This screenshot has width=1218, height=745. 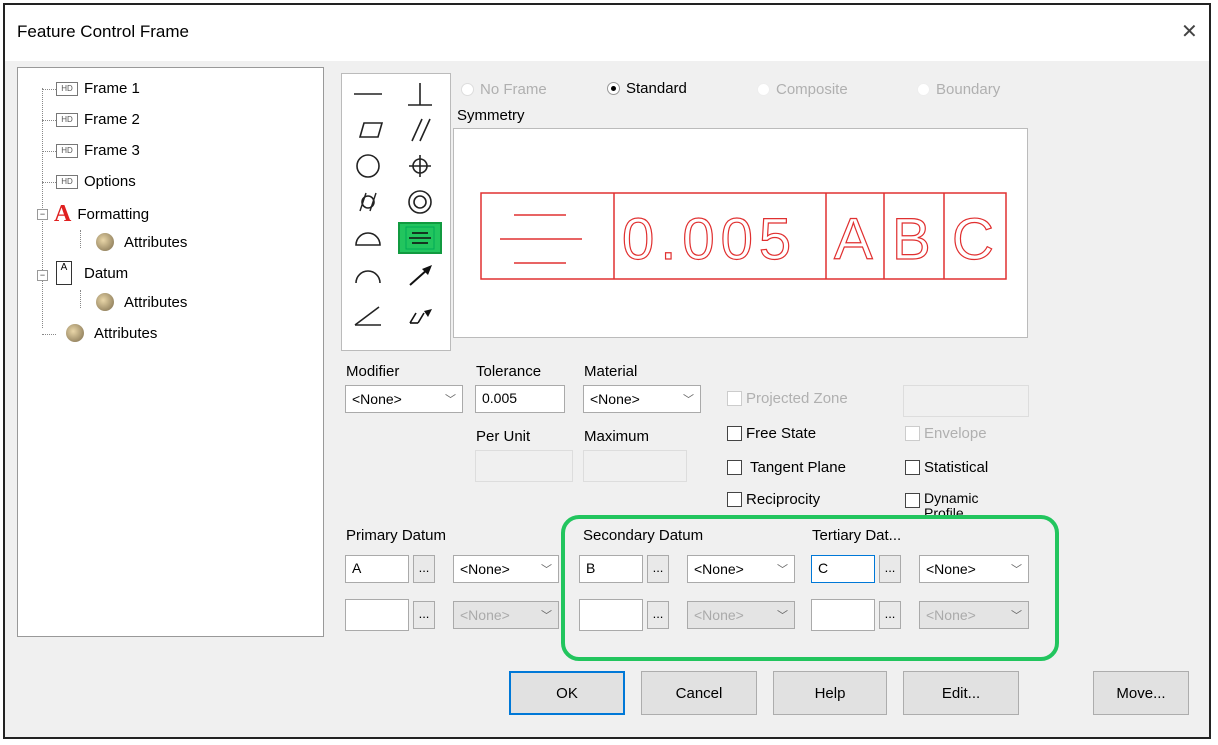 What do you see at coordinates (946, 433) in the screenshot?
I see `envelope-checkbox: Envelope` at bounding box center [946, 433].